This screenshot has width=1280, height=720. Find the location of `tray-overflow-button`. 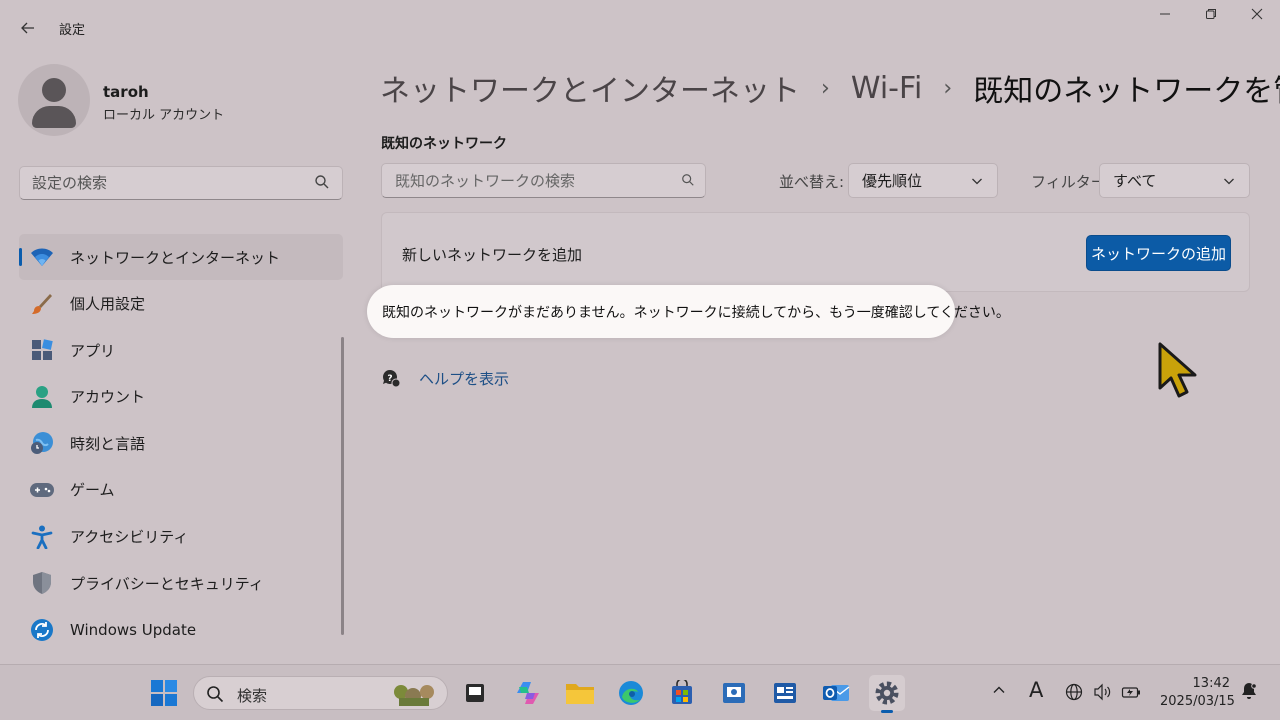

tray-overflow-button is located at coordinates (999, 692).